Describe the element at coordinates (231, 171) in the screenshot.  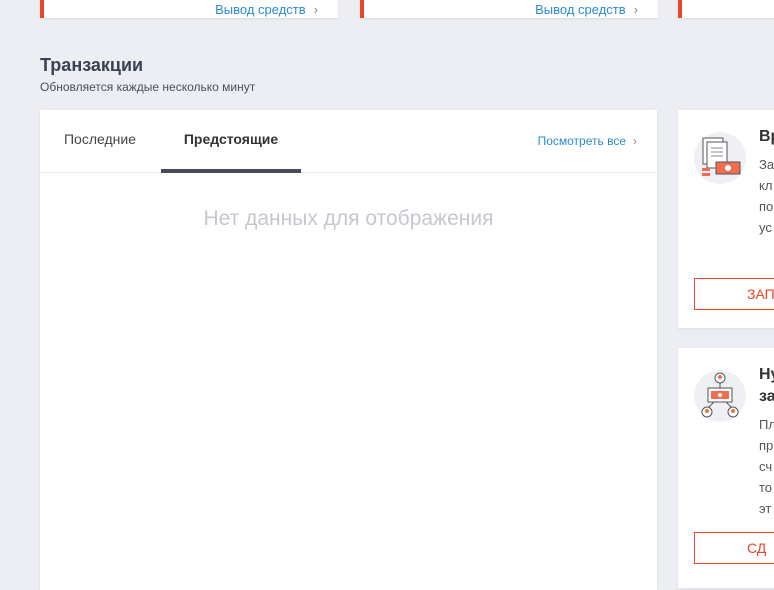
I see `active-tab-indicator` at that location.